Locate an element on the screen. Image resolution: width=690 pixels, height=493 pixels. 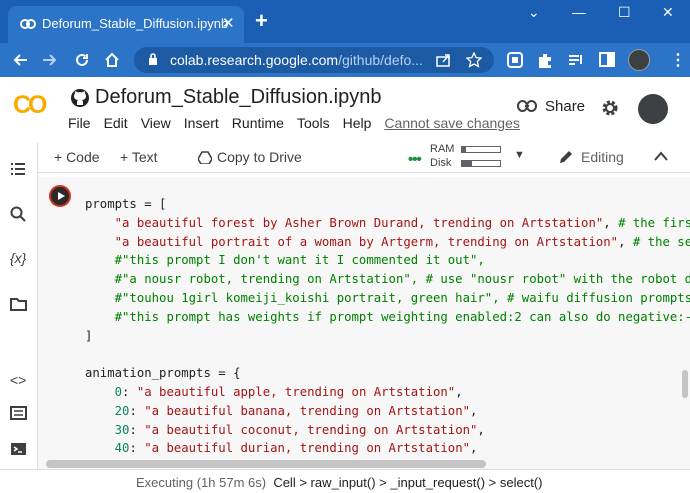
puzzle-icon is located at coordinates (545, 60).